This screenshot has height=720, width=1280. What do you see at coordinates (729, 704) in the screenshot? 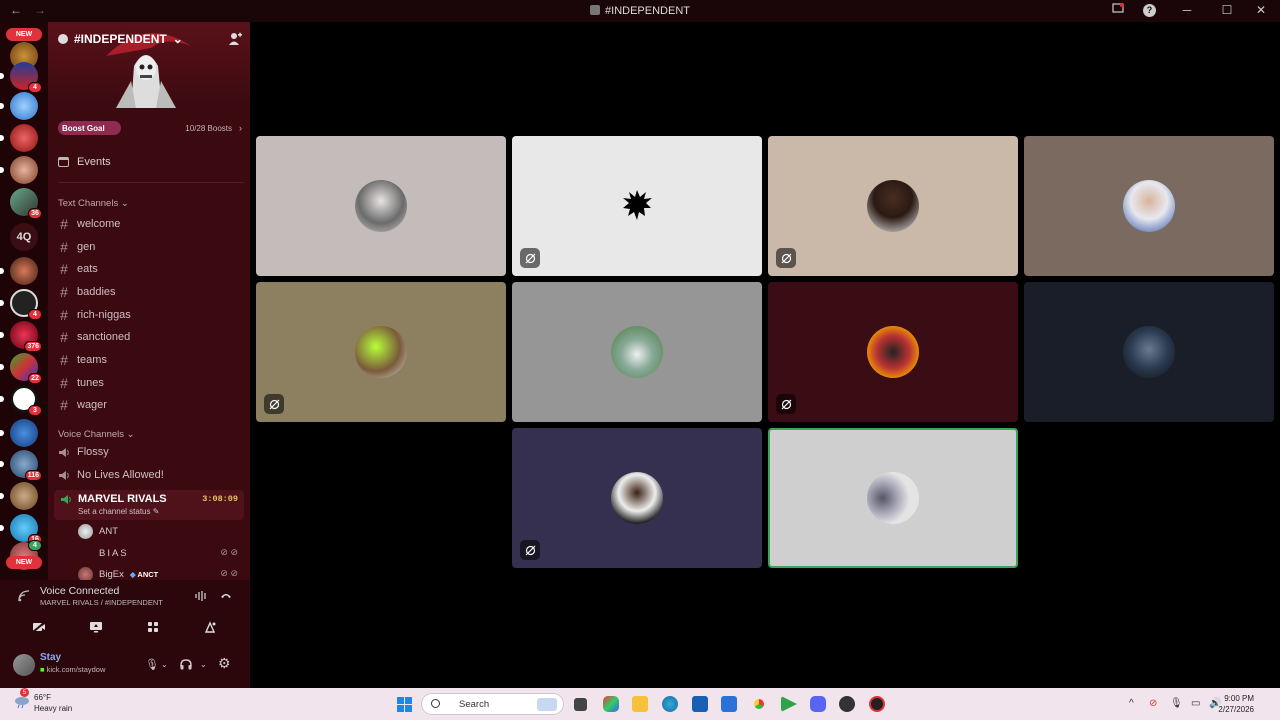
I see `outlook-icon` at bounding box center [729, 704].